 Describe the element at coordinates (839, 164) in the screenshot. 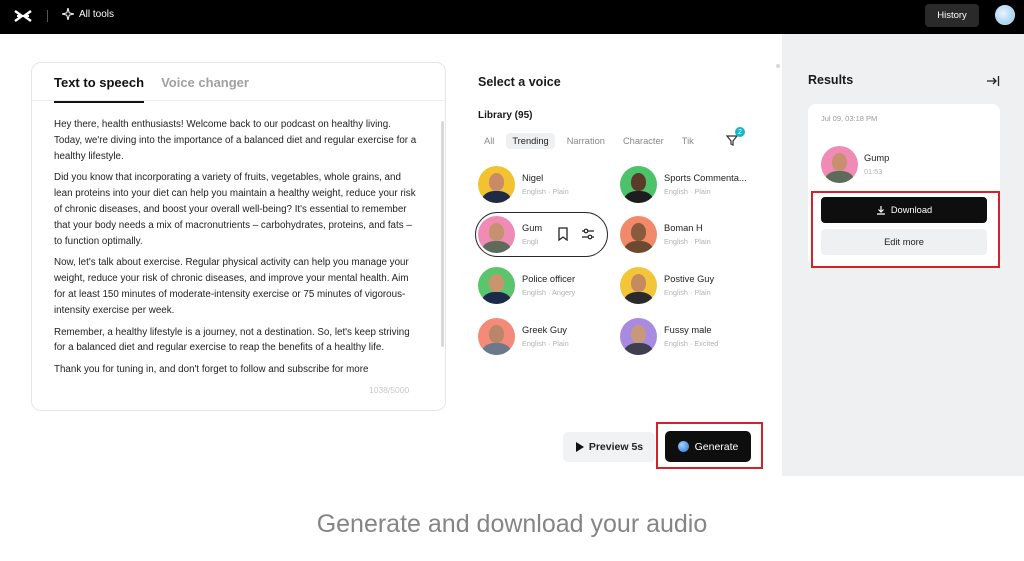

I see `result-voice-avatar` at that location.